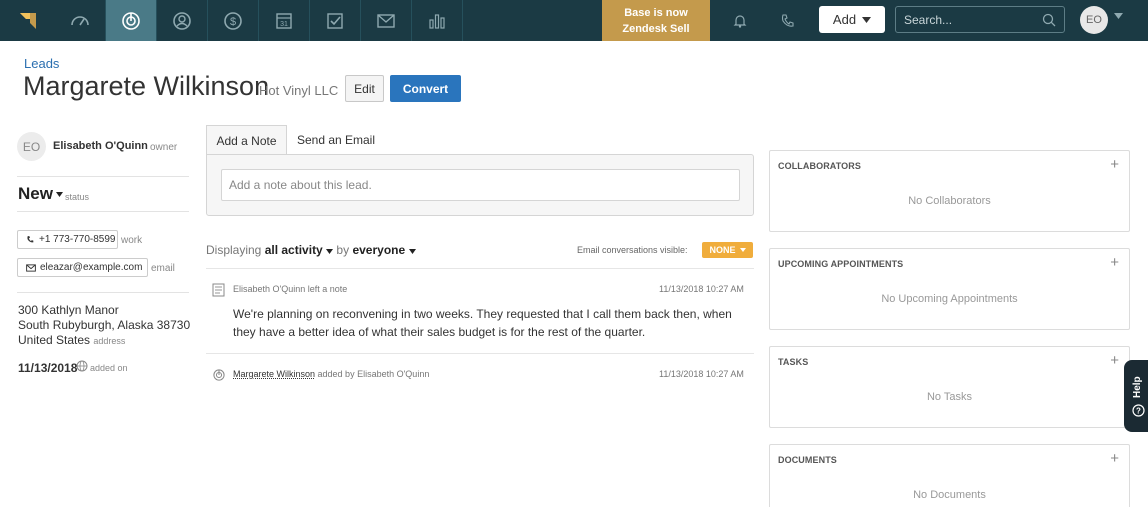  Describe the element at coordinates (218, 290) in the screenshot. I see `note-icon` at that location.